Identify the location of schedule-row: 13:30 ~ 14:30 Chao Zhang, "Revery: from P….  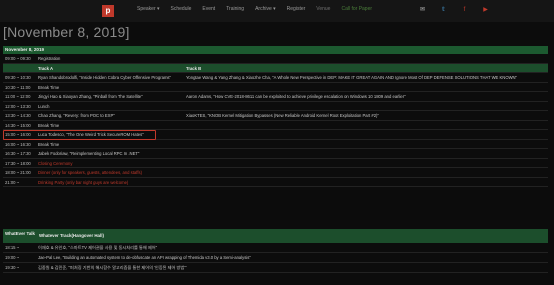
(275, 116).